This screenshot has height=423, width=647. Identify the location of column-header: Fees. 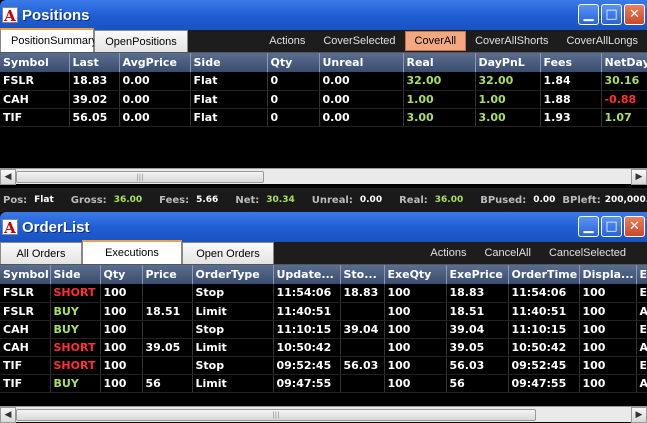
(571, 62).